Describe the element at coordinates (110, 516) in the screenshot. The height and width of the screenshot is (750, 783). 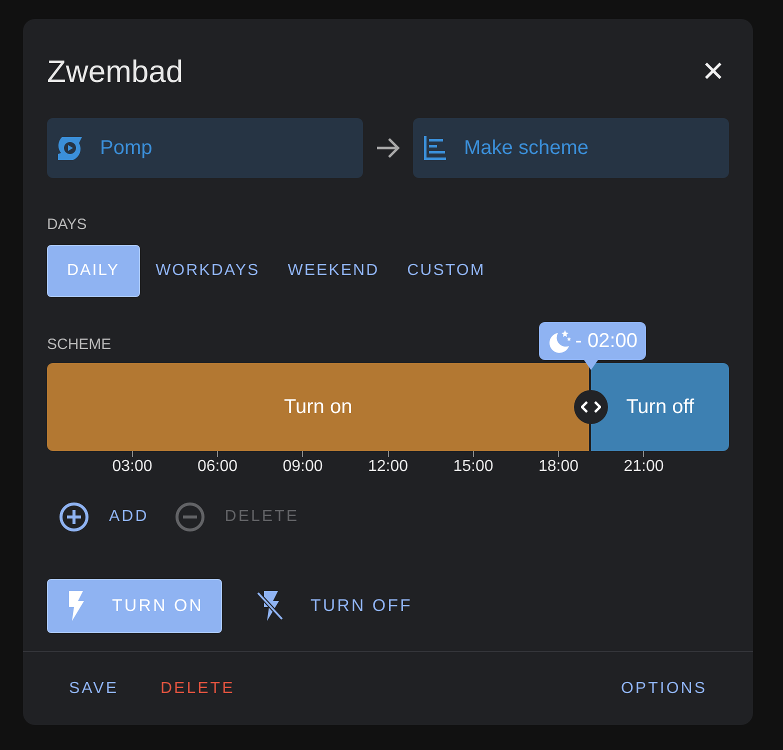
I see `add-button: ADD` at that location.